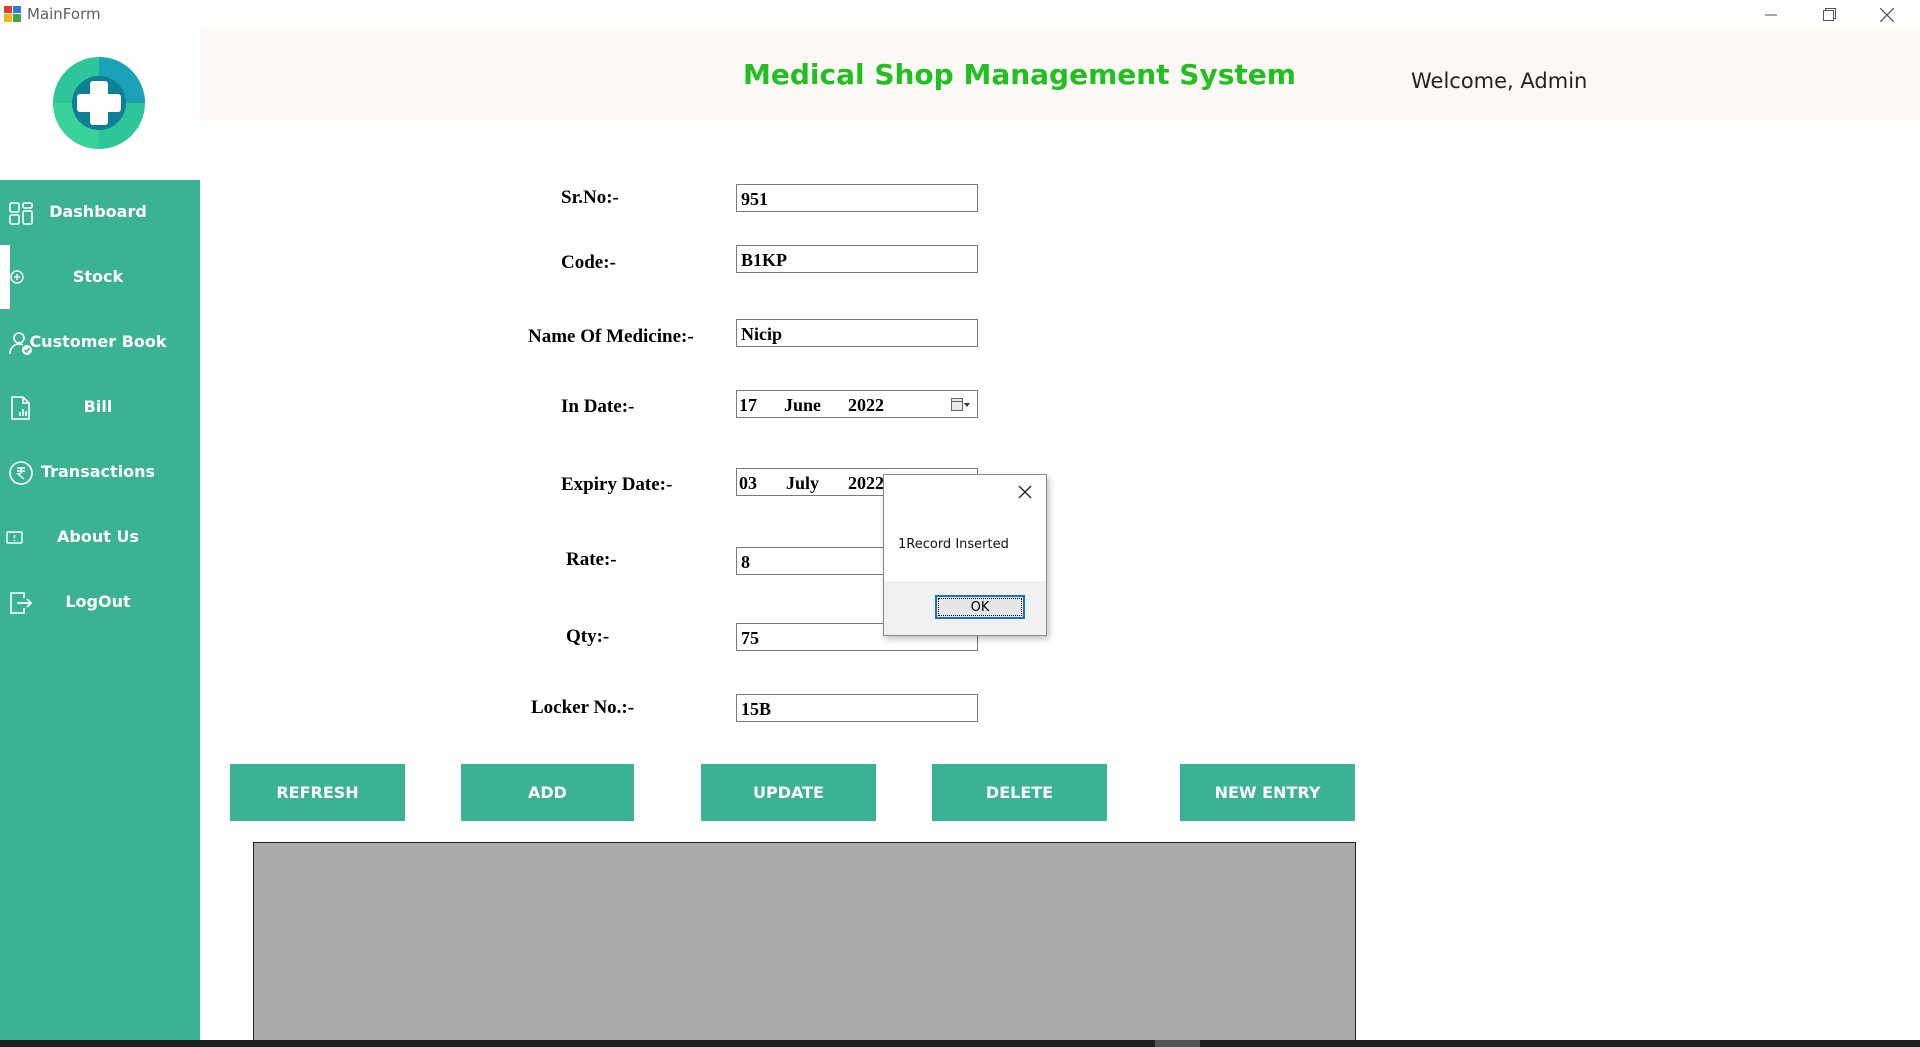 The width and height of the screenshot is (1920, 1047). I want to click on expiry-date-day: 03, so click(748, 483).